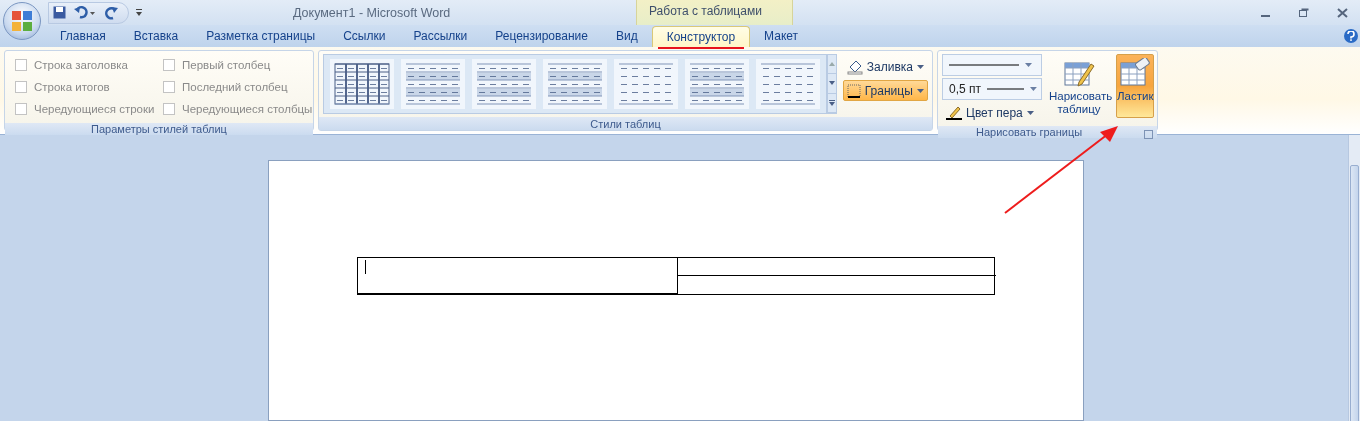 This screenshot has width=1360, height=421. What do you see at coordinates (992, 112) in the screenshot?
I see `pen-color-button: Цвет пера` at bounding box center [992, 112].